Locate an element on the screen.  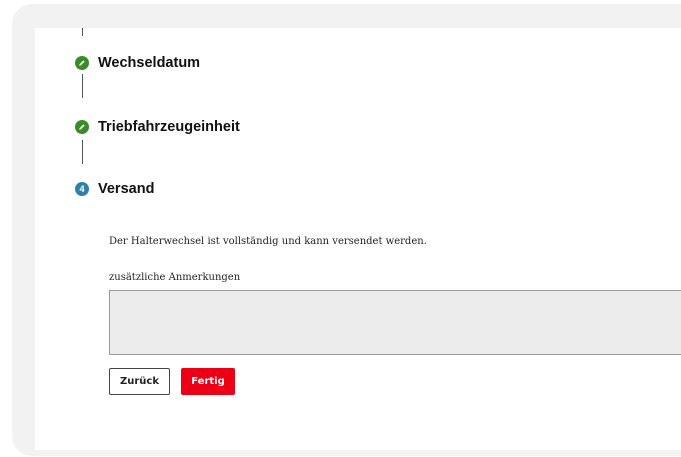
notes-textarea is located at coordinates (395, 322).